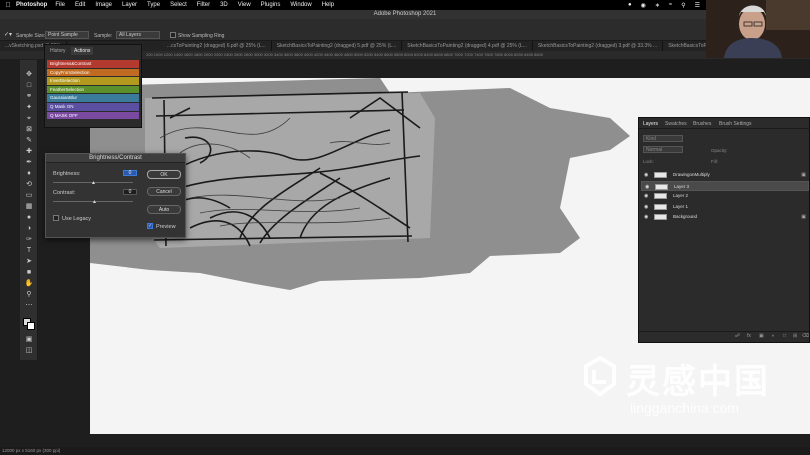 The image size is (810, 455). What do you see at coordinates (29, 86) in the screenshot?
I see `marquee-tool-icon: □` at bounding box center [29, 86].